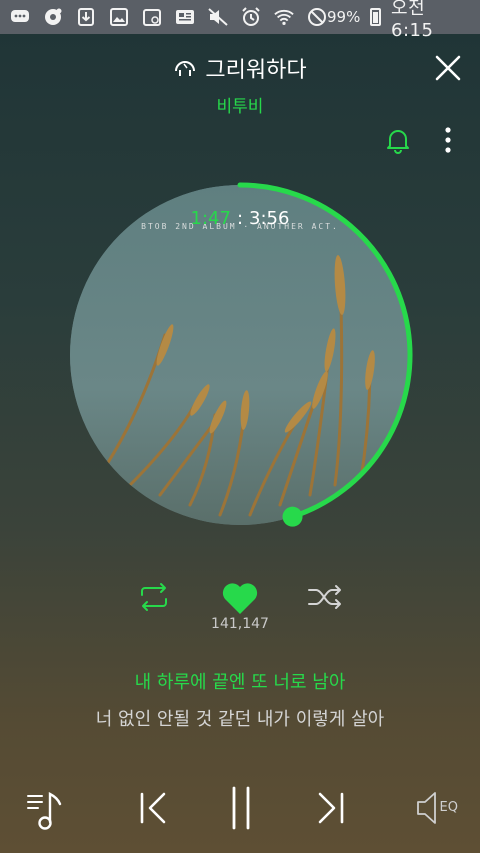 The image size is (480, 853). What do you see at coordinates (325, 351) in the screenshot?
I see `progress-arc` at bounding box center [325, 351].